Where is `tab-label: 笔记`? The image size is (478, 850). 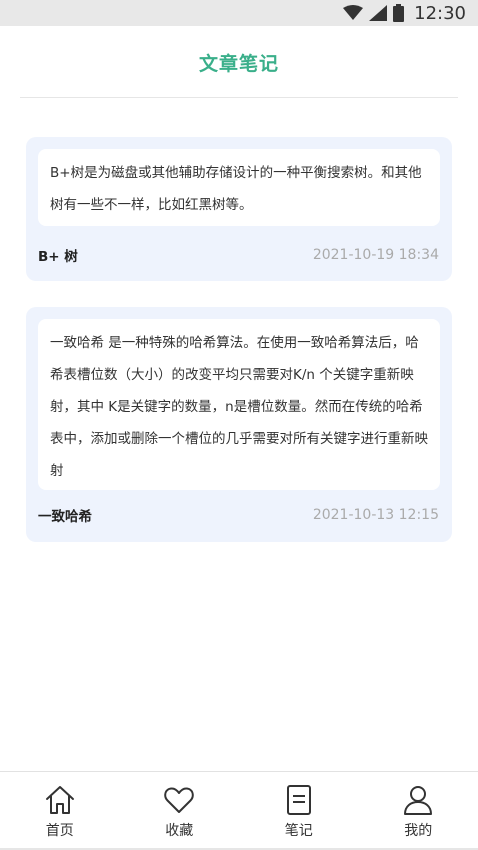 tab-label: 笔记 is located at coordinates (298, 831).